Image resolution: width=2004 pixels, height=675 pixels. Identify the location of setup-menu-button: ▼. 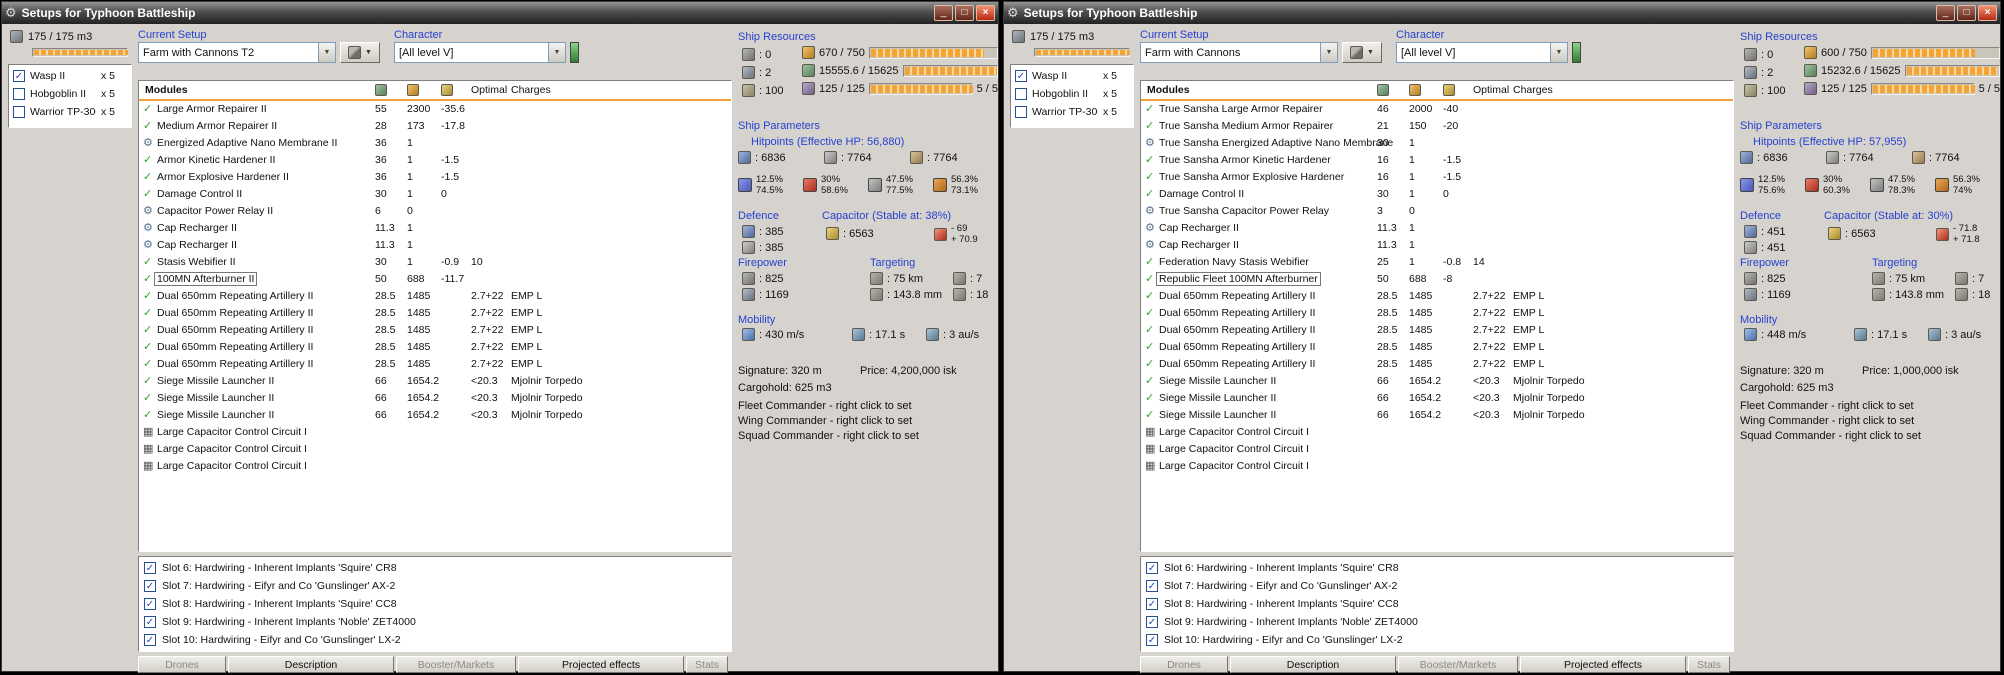
(360, 52).